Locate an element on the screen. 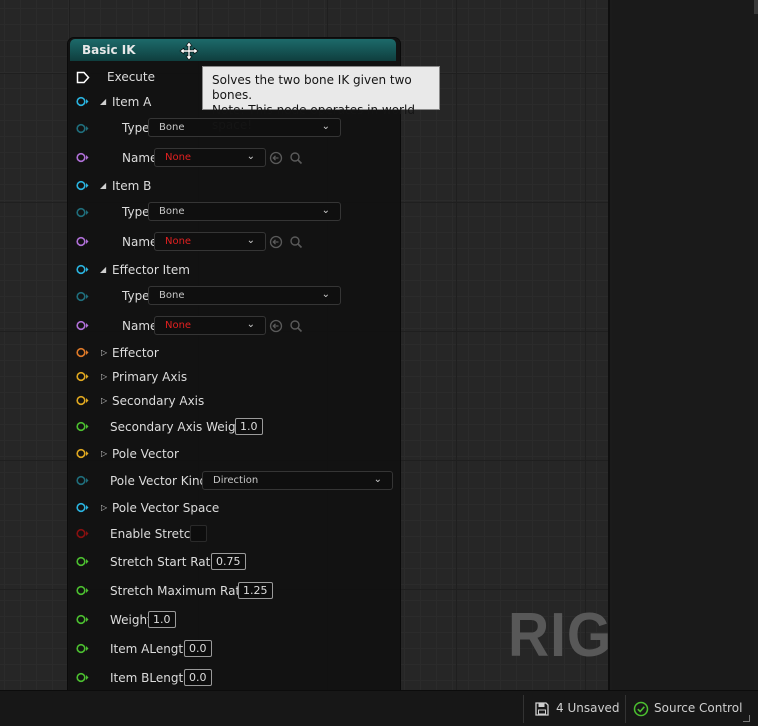 Image resolution: width=758 pixels, height=726 pixels. transform-pin-icon is located at coordinates (82, 352).